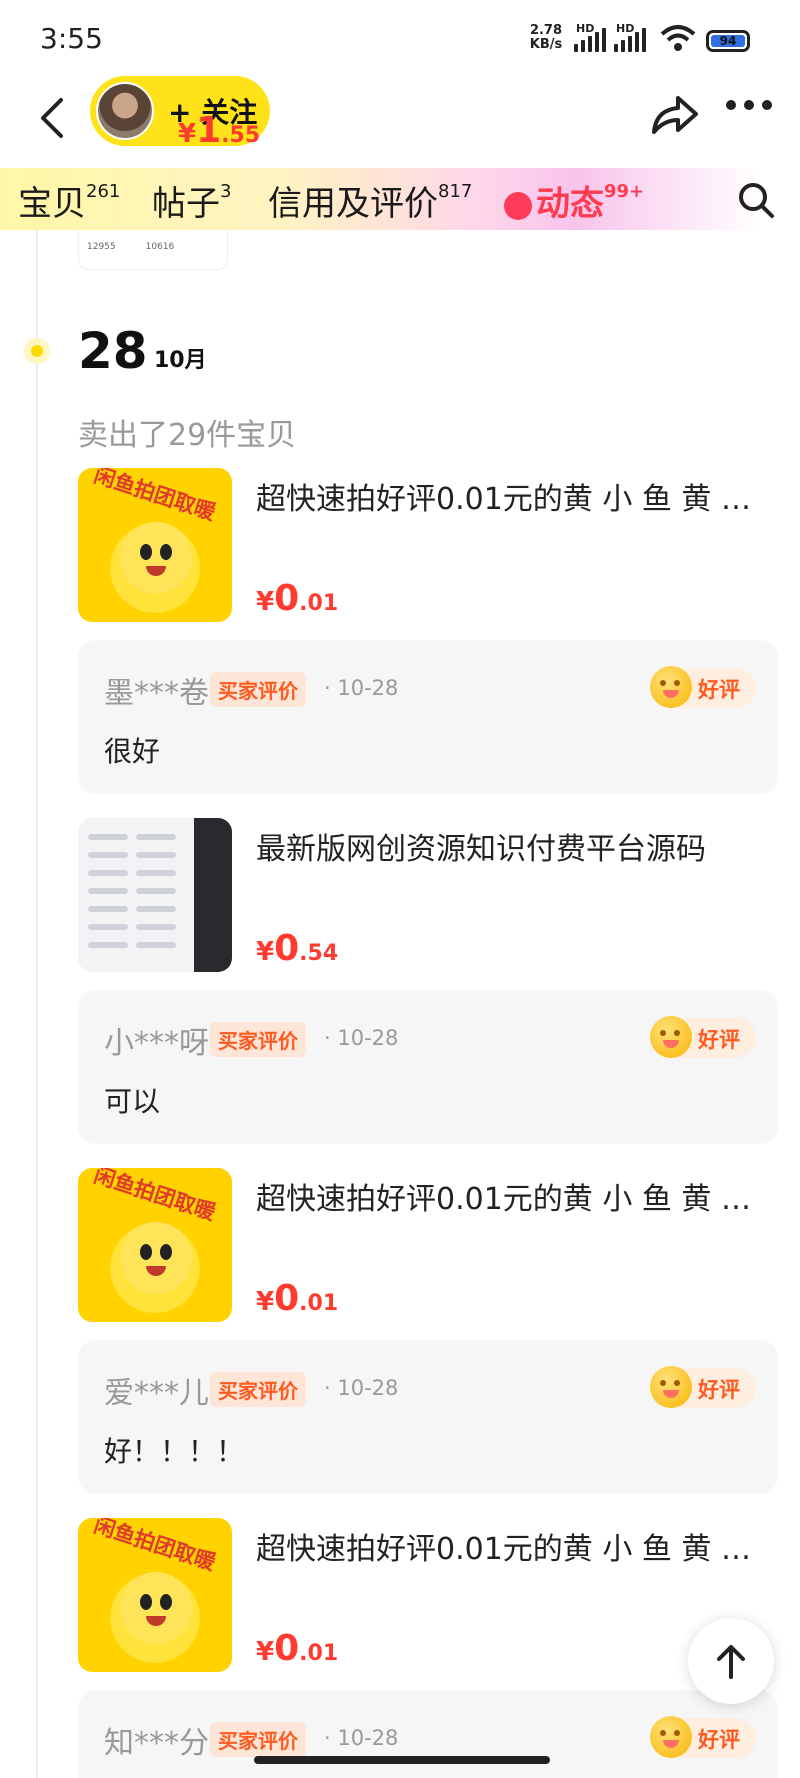 This screenshot has height=1778, width=800. Describe the element at coordinates (125, 111) in the screenshot. I see `avatar` at that location.